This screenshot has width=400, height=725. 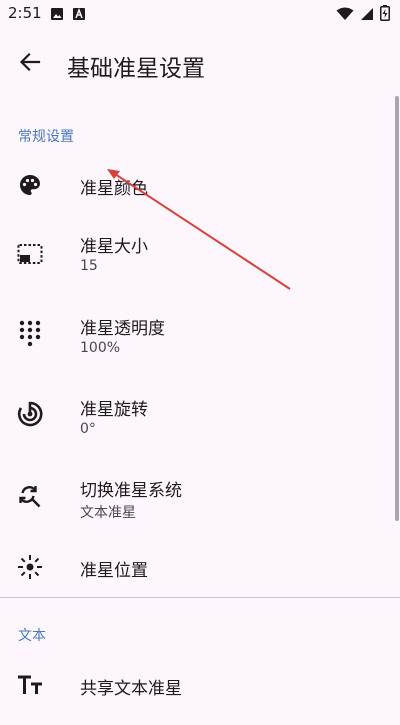 What do you see at coordinates (397, 308) in the screenshot?
I see `scrollbar` at bounding box center [397, 308].